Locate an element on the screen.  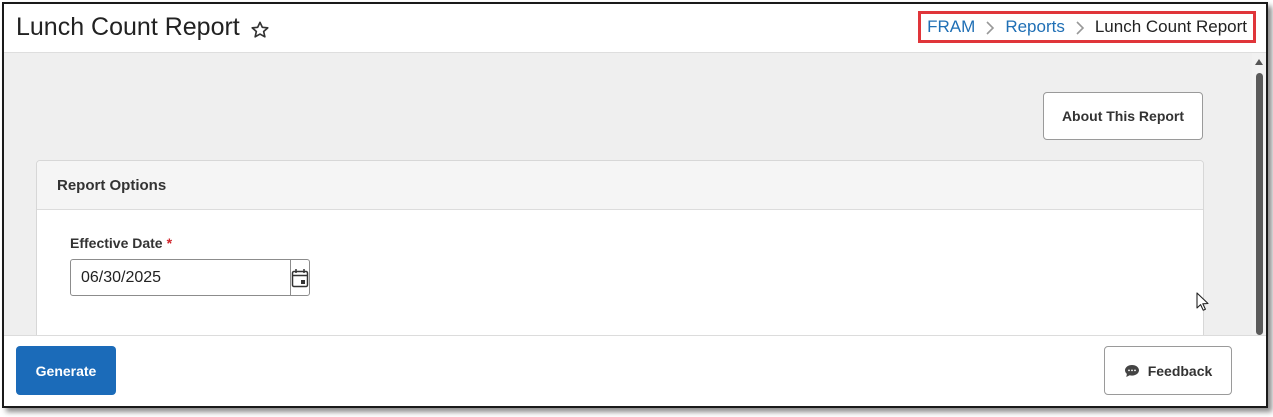
scrollbar-thumb is located at coordinates (1259, 204).